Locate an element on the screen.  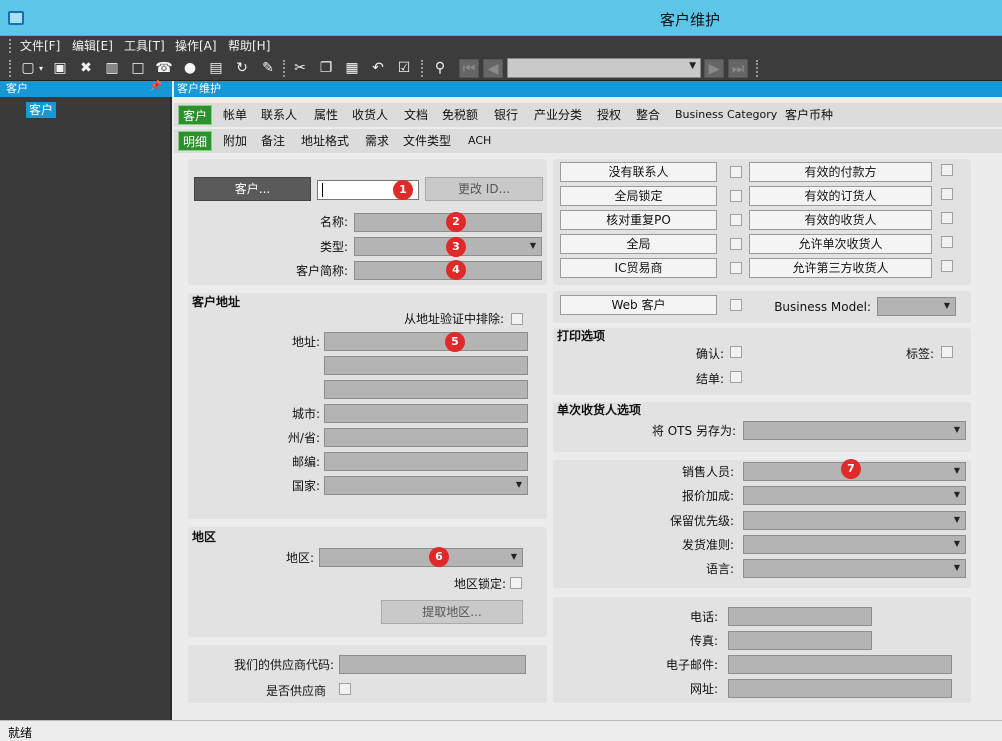
valid-payer-button: 有效的付款方 is located at coordinates (840, 172).